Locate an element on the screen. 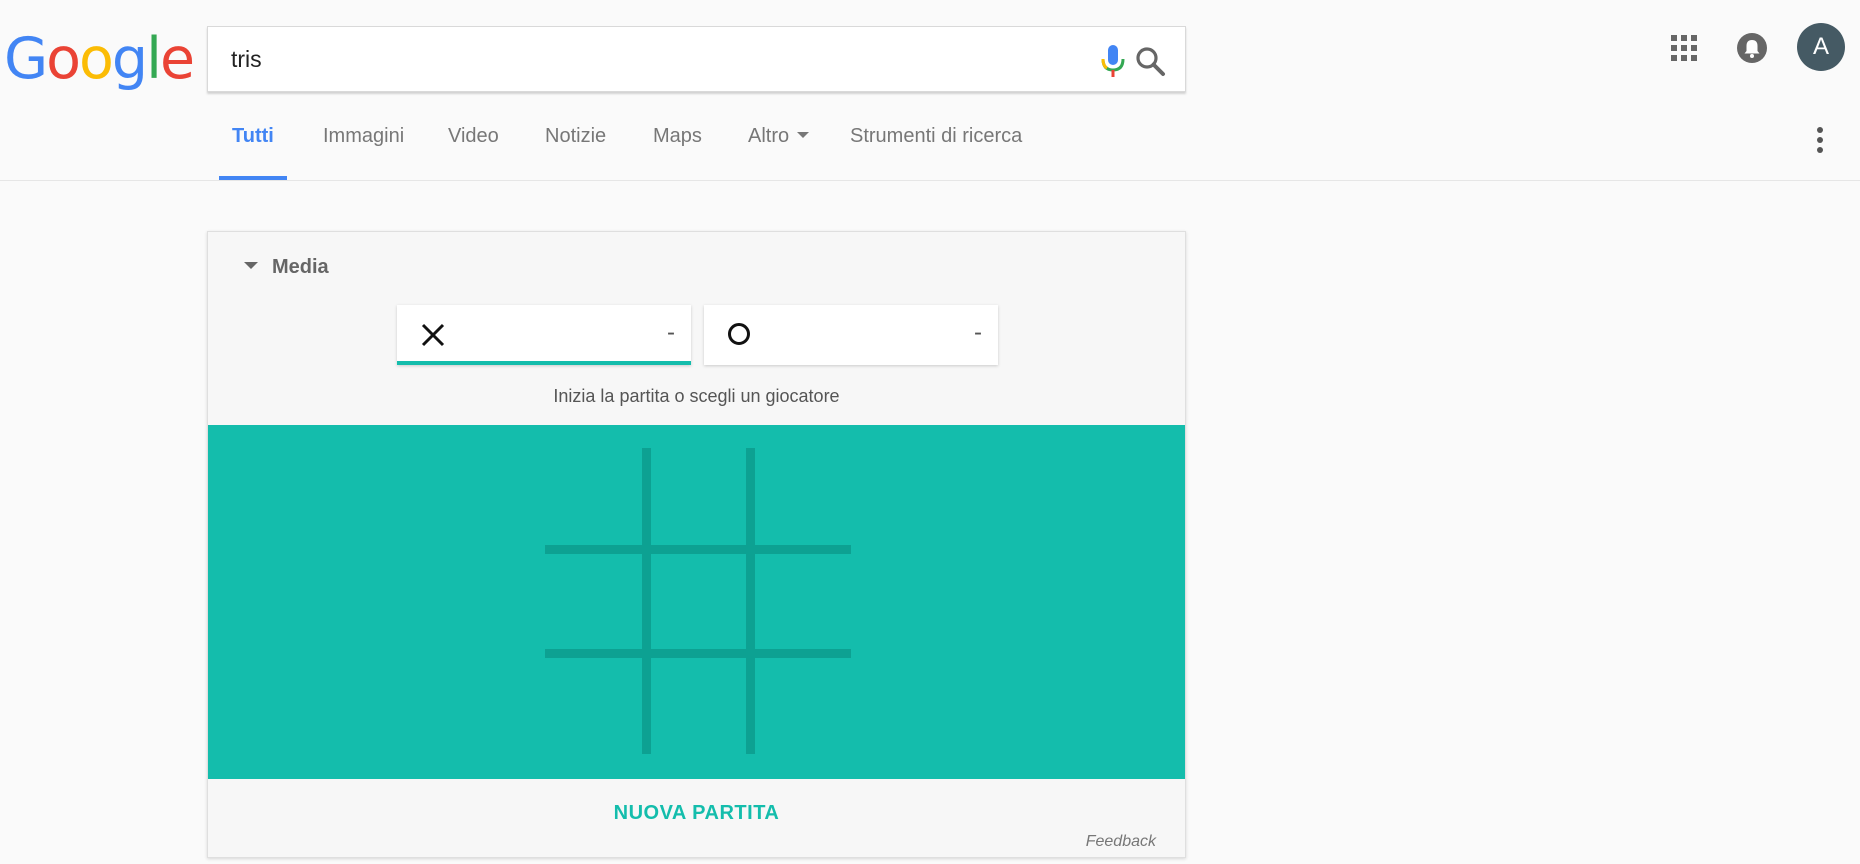 The width and height of the screenshot is (1860, 864). tab-strumenti-di-ricerca: Strumenti di ricerca is located at coordinates (936, 136).